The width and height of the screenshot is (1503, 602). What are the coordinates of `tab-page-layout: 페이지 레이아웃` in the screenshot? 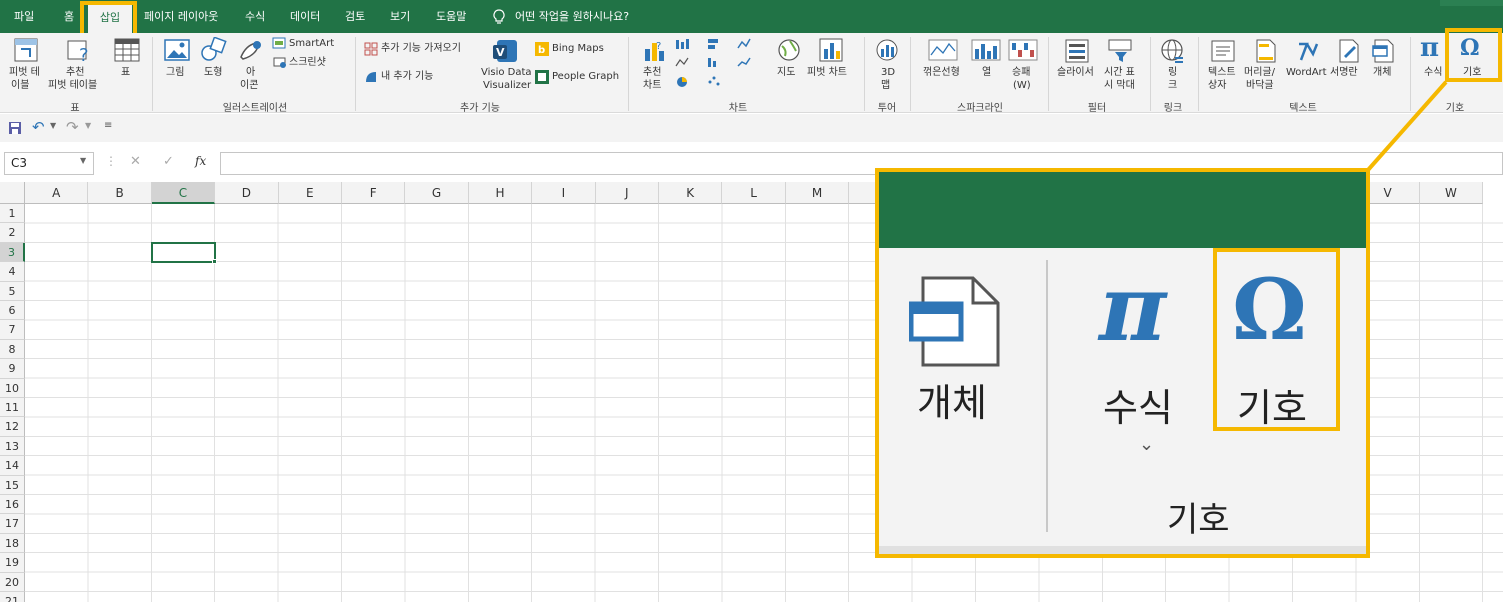 It's located at (181, 16).